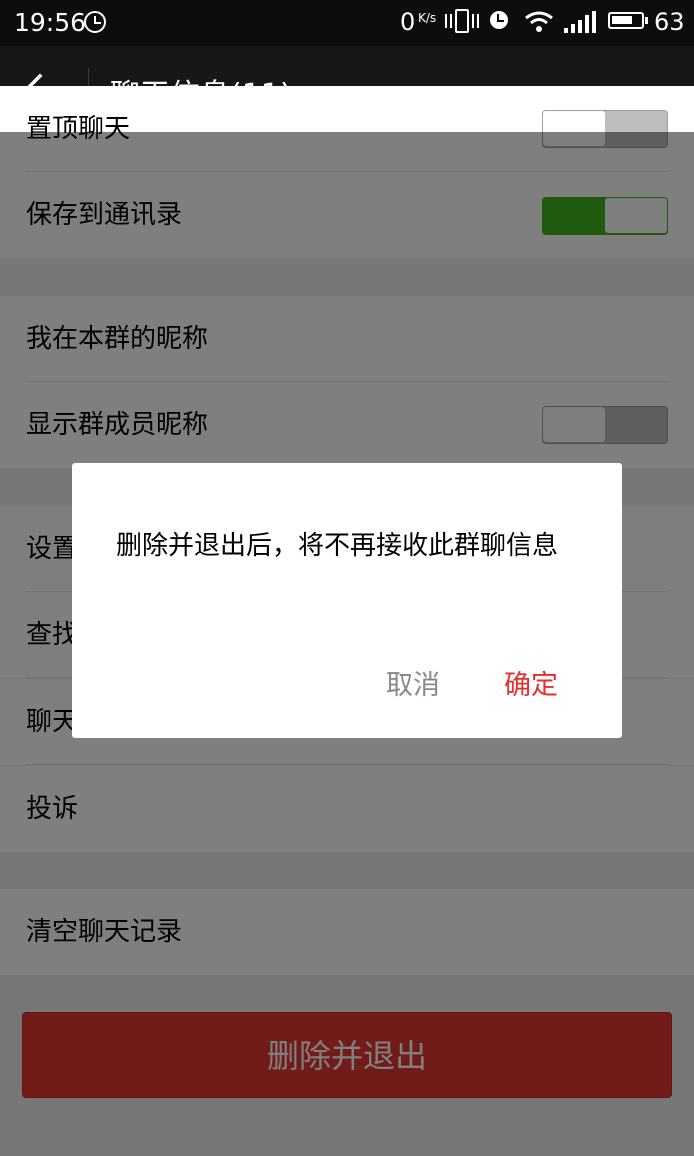 The width and height of the screenshot is (694, 1156). Describe the element at coordinates (580, 22) in the screenshot. I see `signal-icon` at that location.